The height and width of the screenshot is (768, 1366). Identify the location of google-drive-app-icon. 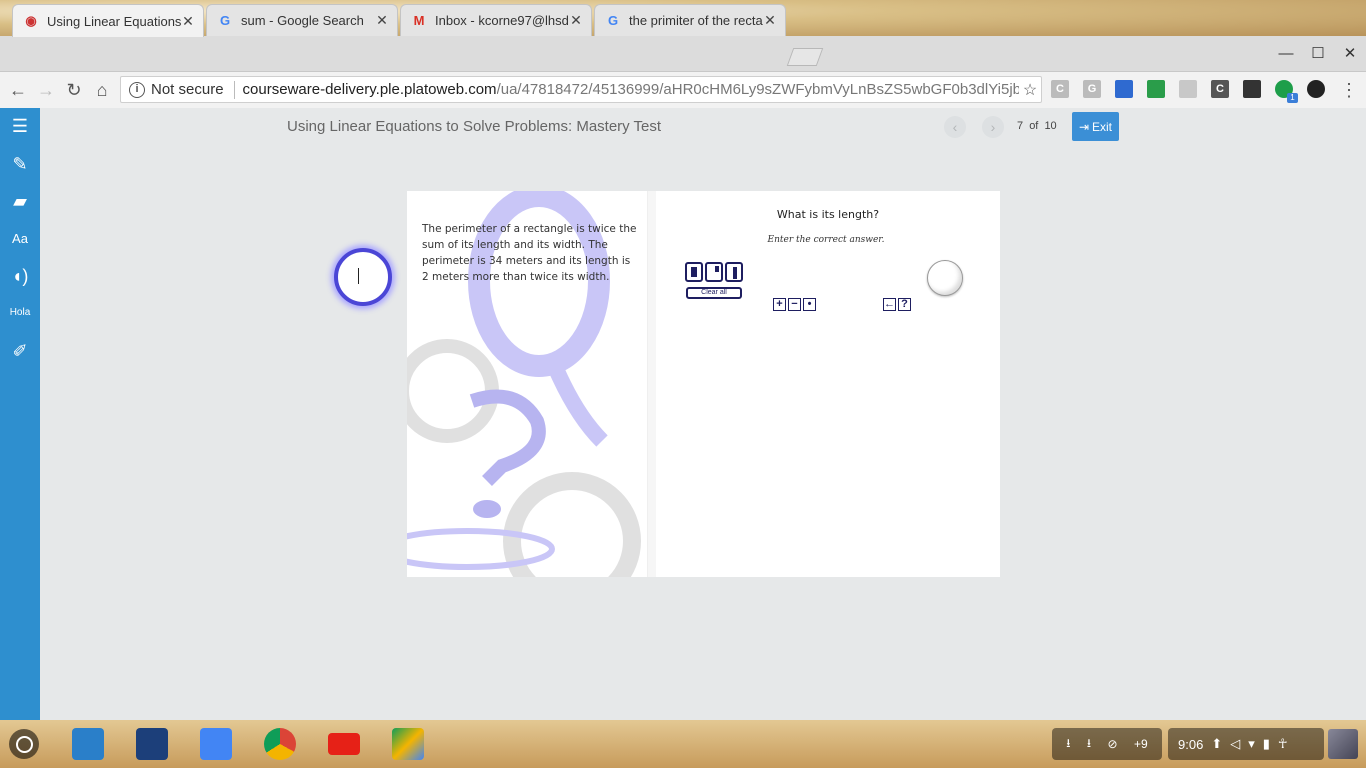
(408, 744).